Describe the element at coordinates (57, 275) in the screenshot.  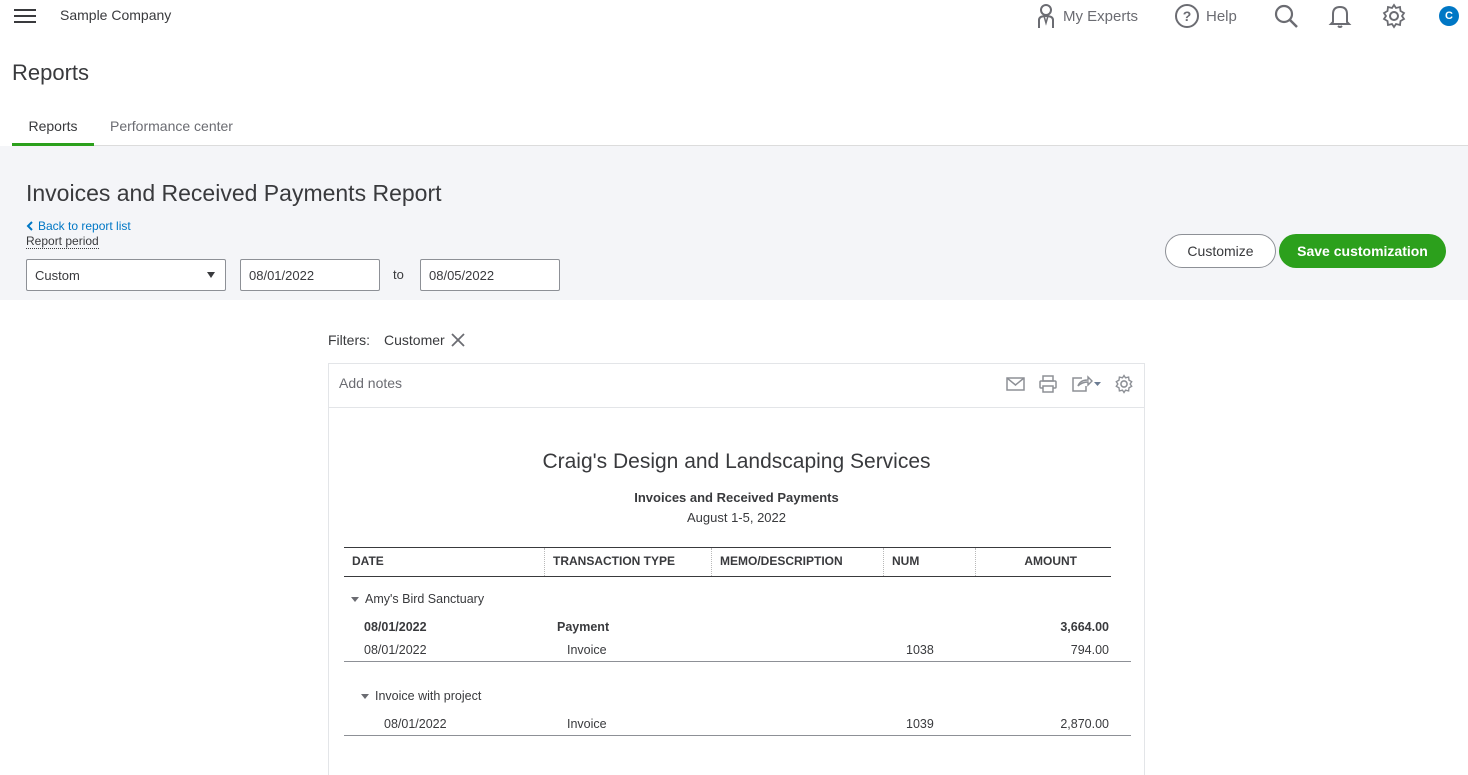
I see `report-period-value: Custom` at that location.